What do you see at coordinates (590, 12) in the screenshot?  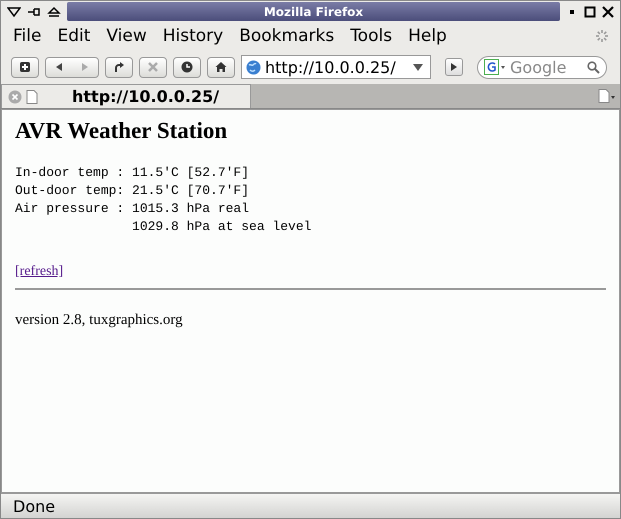 I see `maximize-icon` at bounding box center [590, 12].